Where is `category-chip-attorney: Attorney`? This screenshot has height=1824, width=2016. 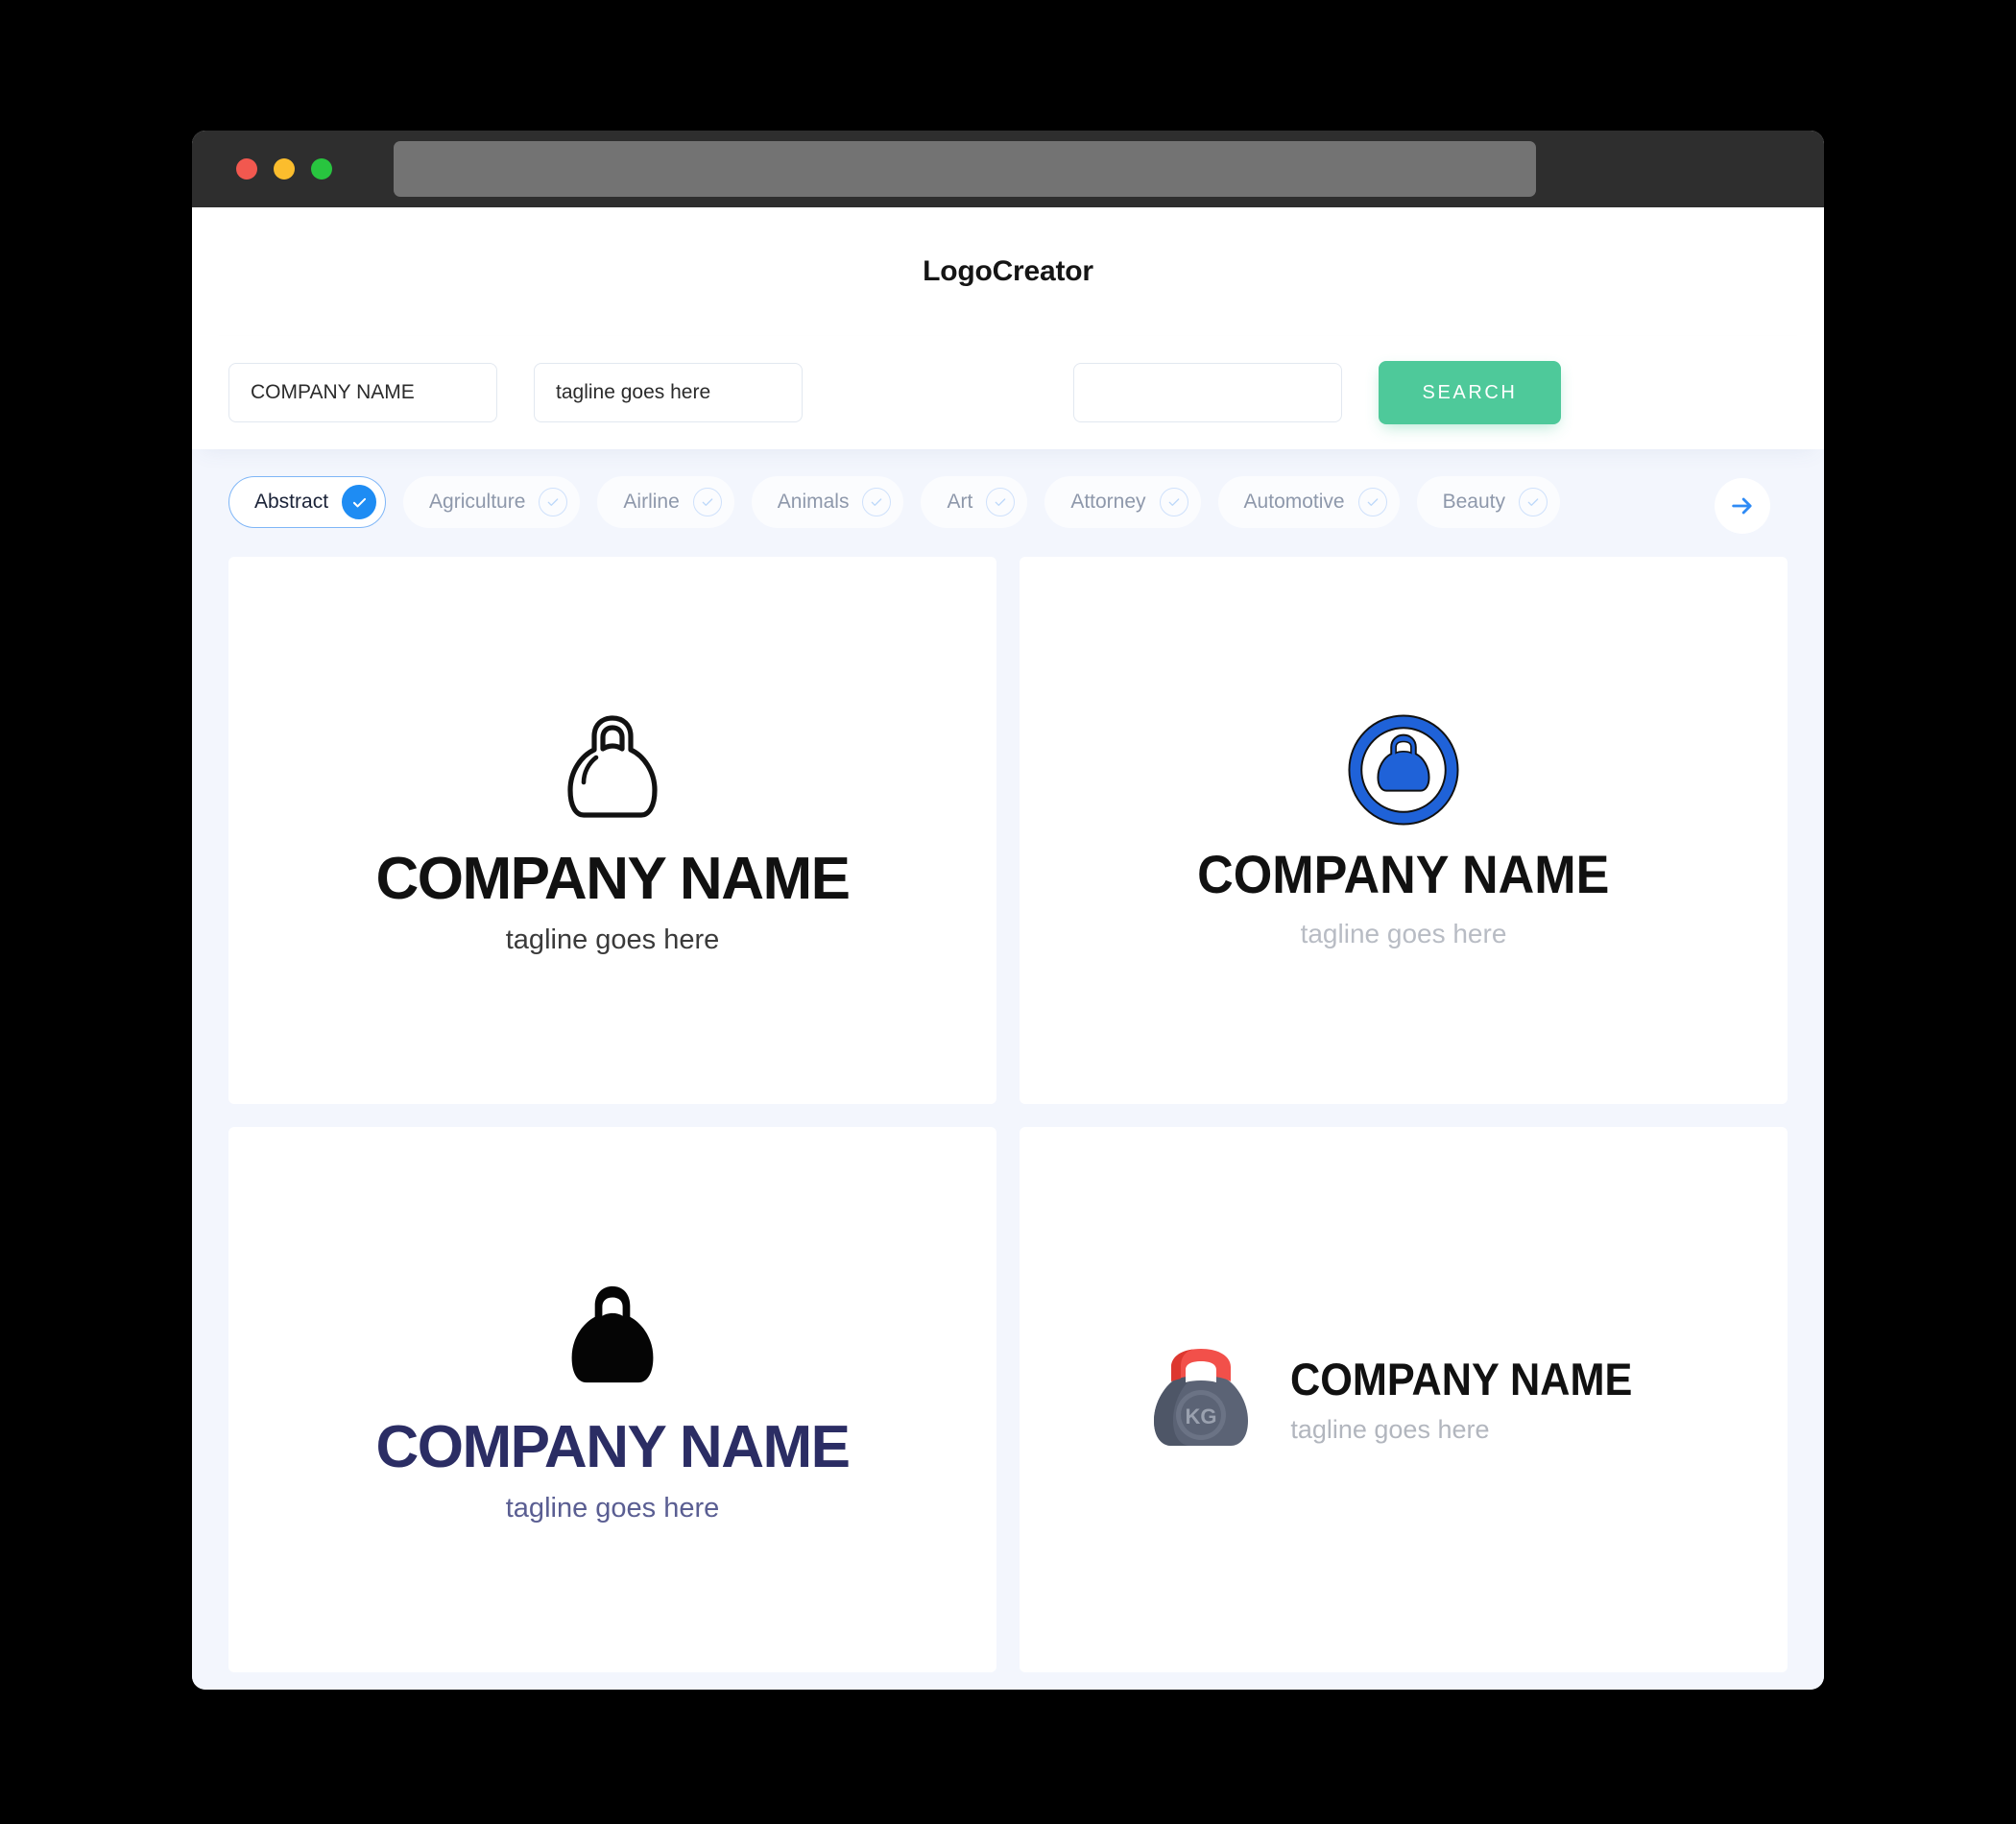 category-chip-attorney: Attorney is located at coordinates (1122, 502).